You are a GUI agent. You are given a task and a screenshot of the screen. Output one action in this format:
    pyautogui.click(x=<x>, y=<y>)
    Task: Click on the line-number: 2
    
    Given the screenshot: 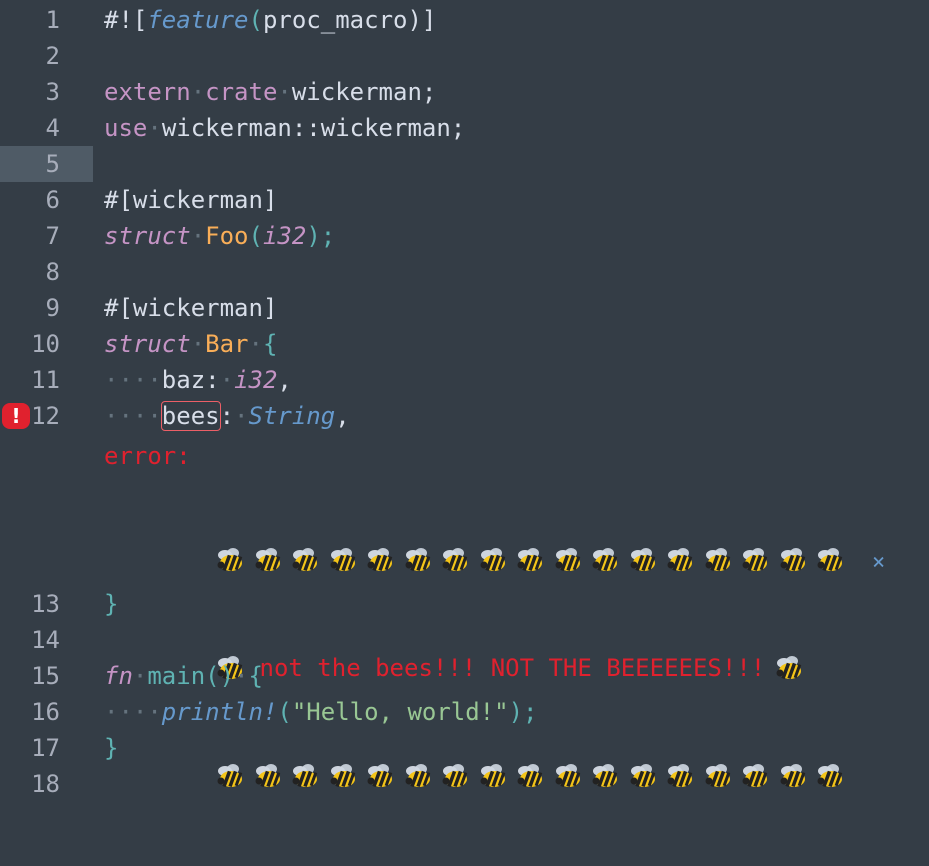 What is the action you would take?
    pyautogui.click(x=52, y=56)
    